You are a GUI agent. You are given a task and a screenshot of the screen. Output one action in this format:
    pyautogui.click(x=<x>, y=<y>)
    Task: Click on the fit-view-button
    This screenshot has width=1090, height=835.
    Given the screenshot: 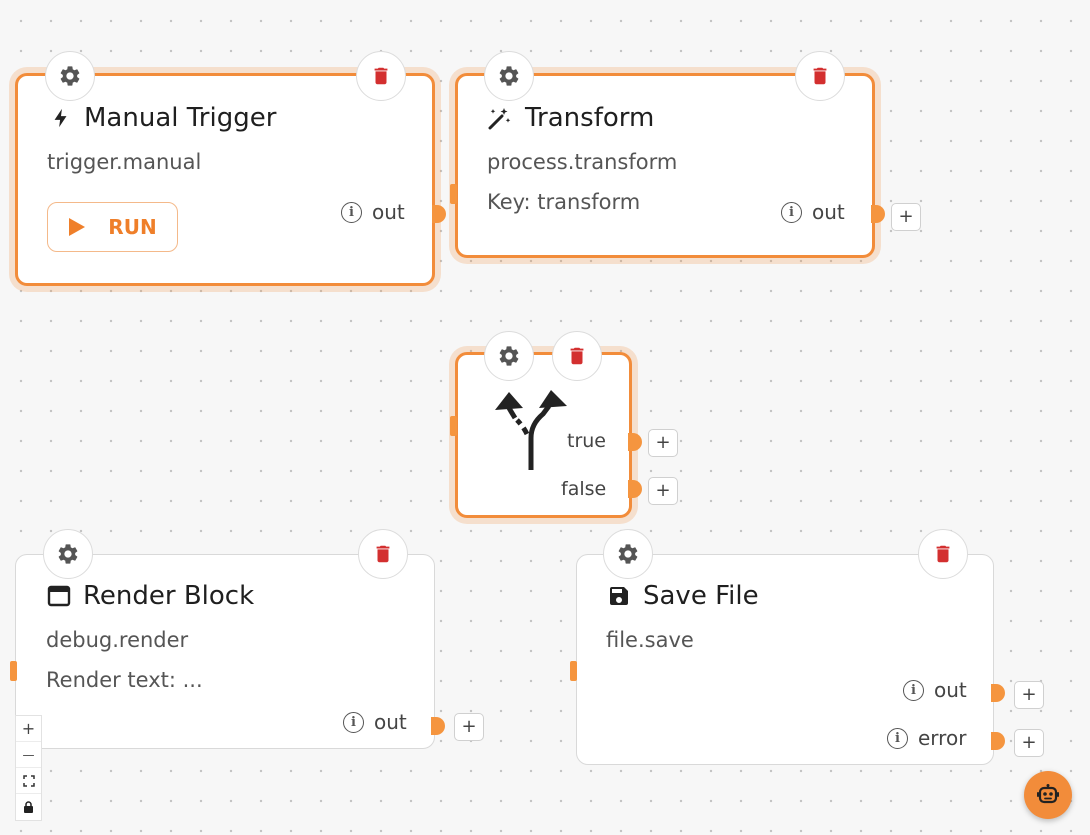 What is the action you would take?
    pyautogui.click(x=28, y=781)
    